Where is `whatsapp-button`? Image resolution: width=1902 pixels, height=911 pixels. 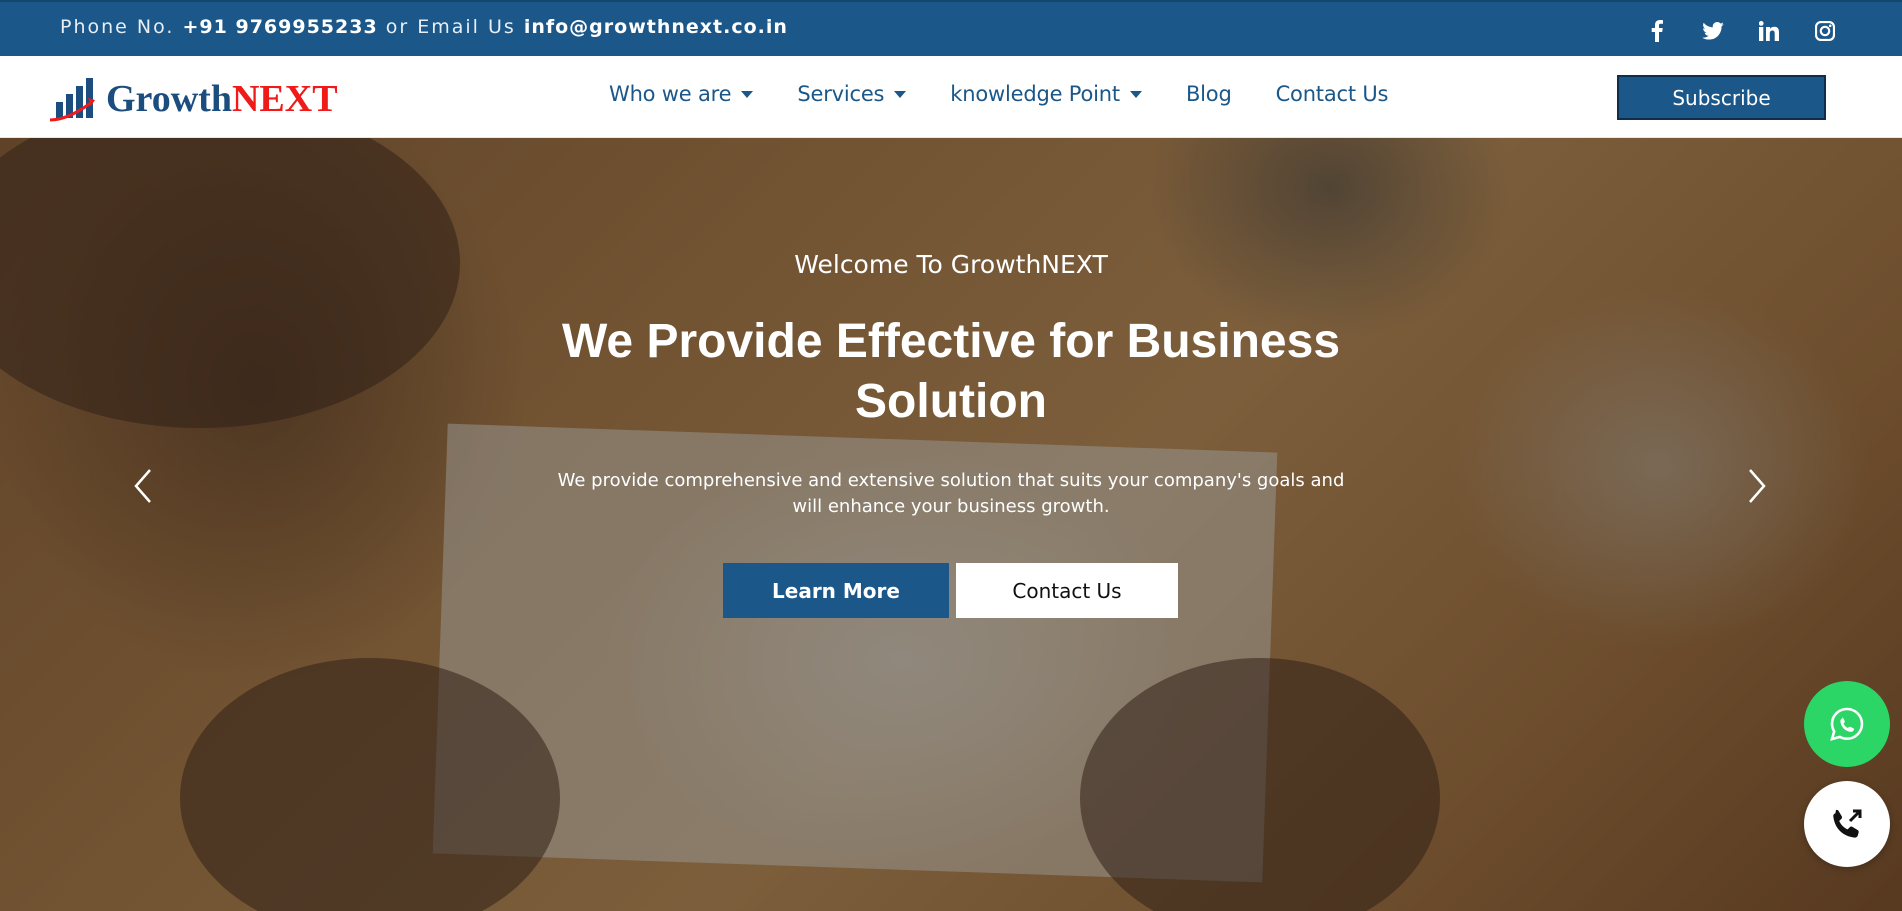 whatsapp-button is located at coordinates (1847, 724).